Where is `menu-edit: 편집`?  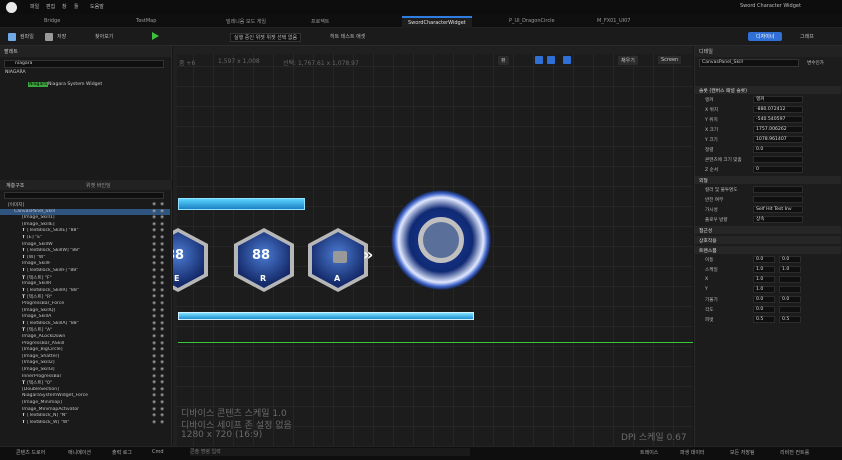 menu-edit: 편집 is located at coordinates (50, 6).